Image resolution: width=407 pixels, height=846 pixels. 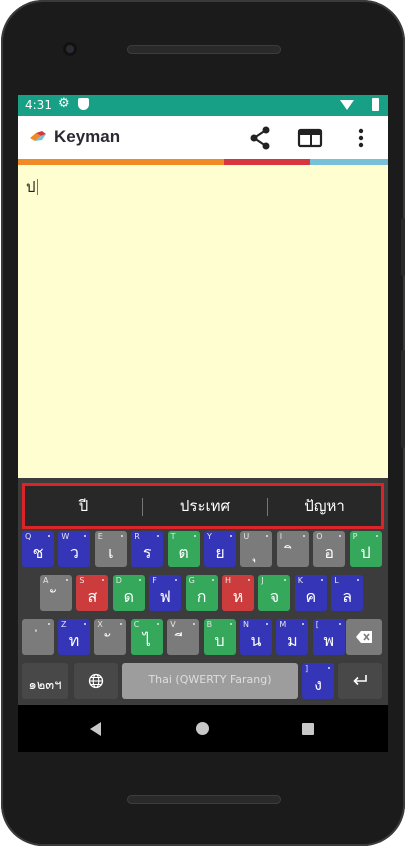 I want to click on enter-key, so click(x=360, y=681).